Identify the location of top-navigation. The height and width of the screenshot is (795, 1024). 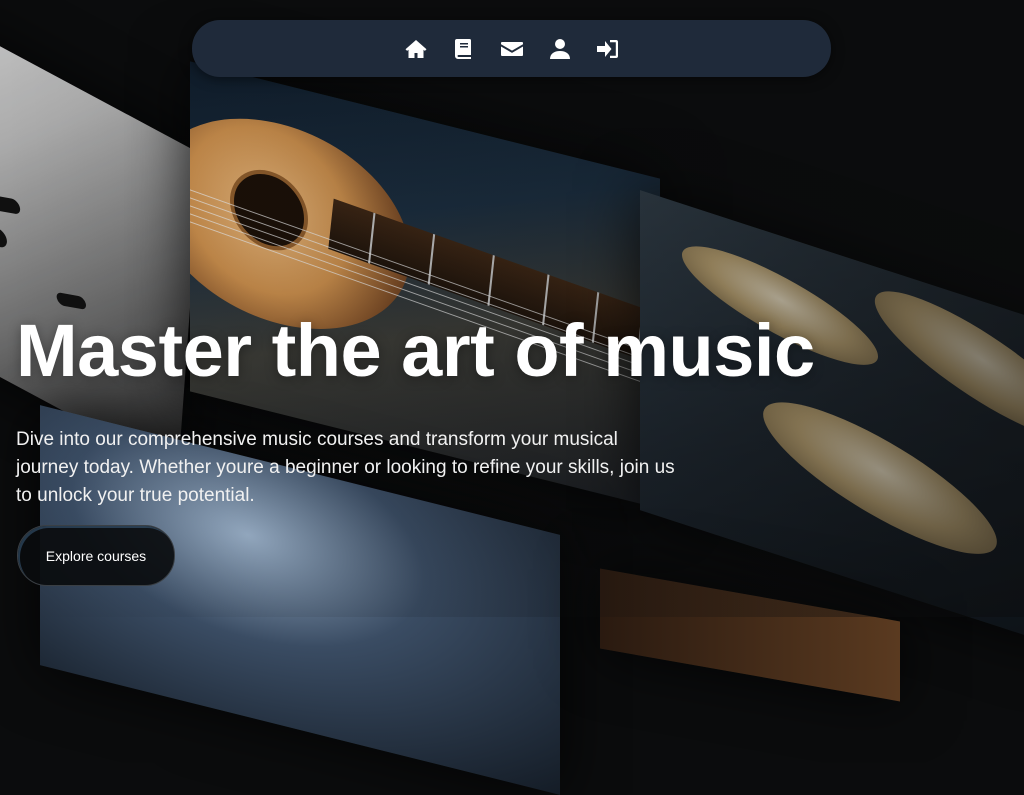
(511, 48).